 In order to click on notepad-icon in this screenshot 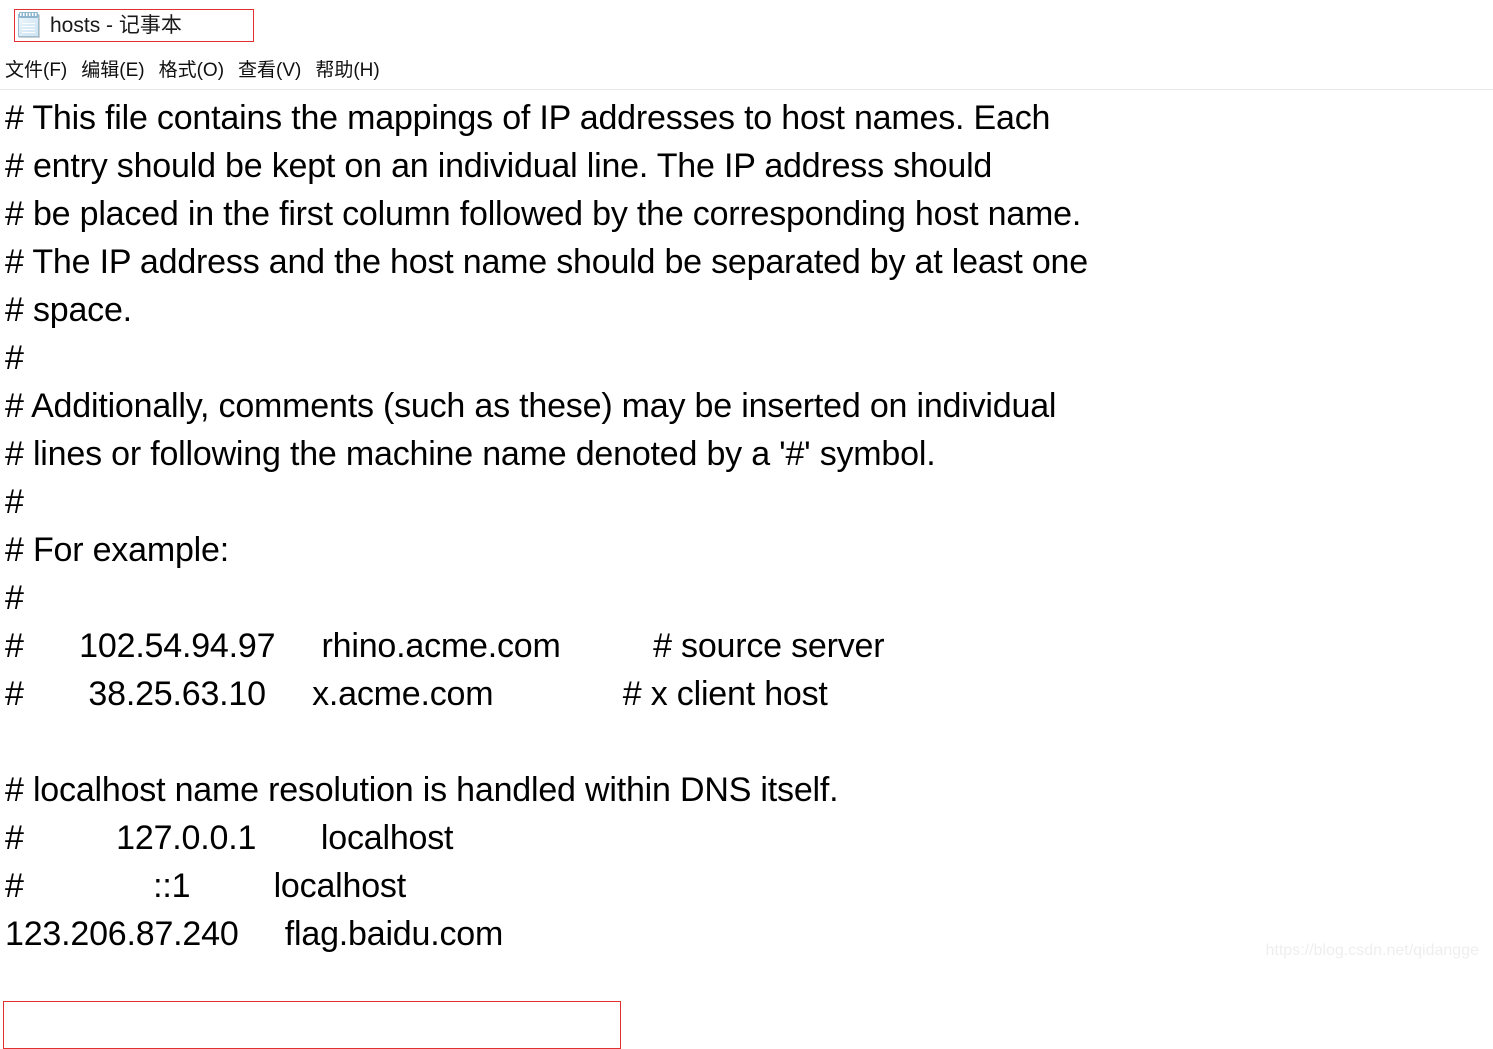, I will do `click(29, 25)`.